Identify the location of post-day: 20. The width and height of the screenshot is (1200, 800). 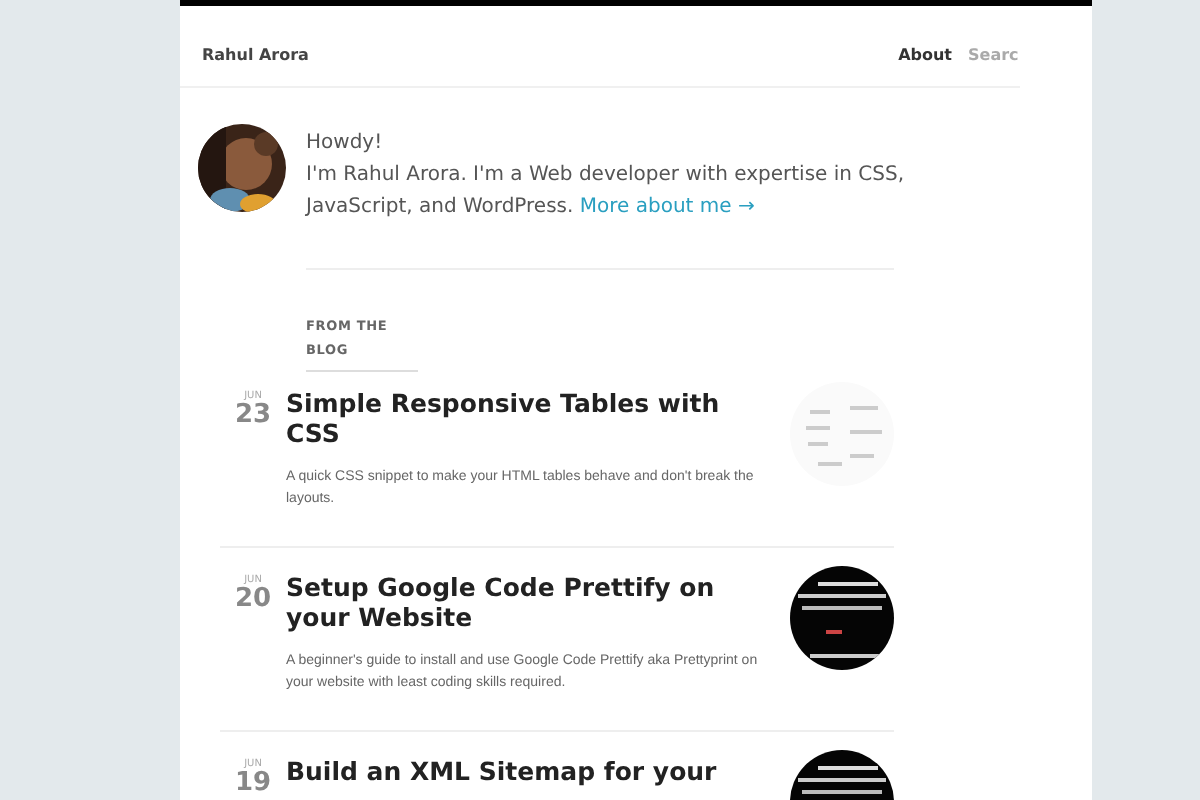
(253, 600).